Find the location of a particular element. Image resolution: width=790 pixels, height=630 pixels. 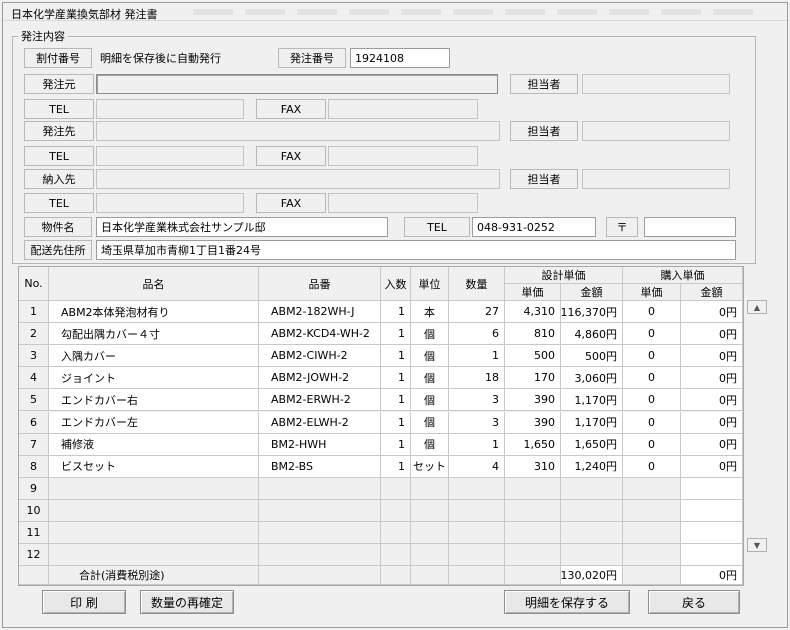

table-cell-amount: 116,370円 is located at coordinates (592, 312).